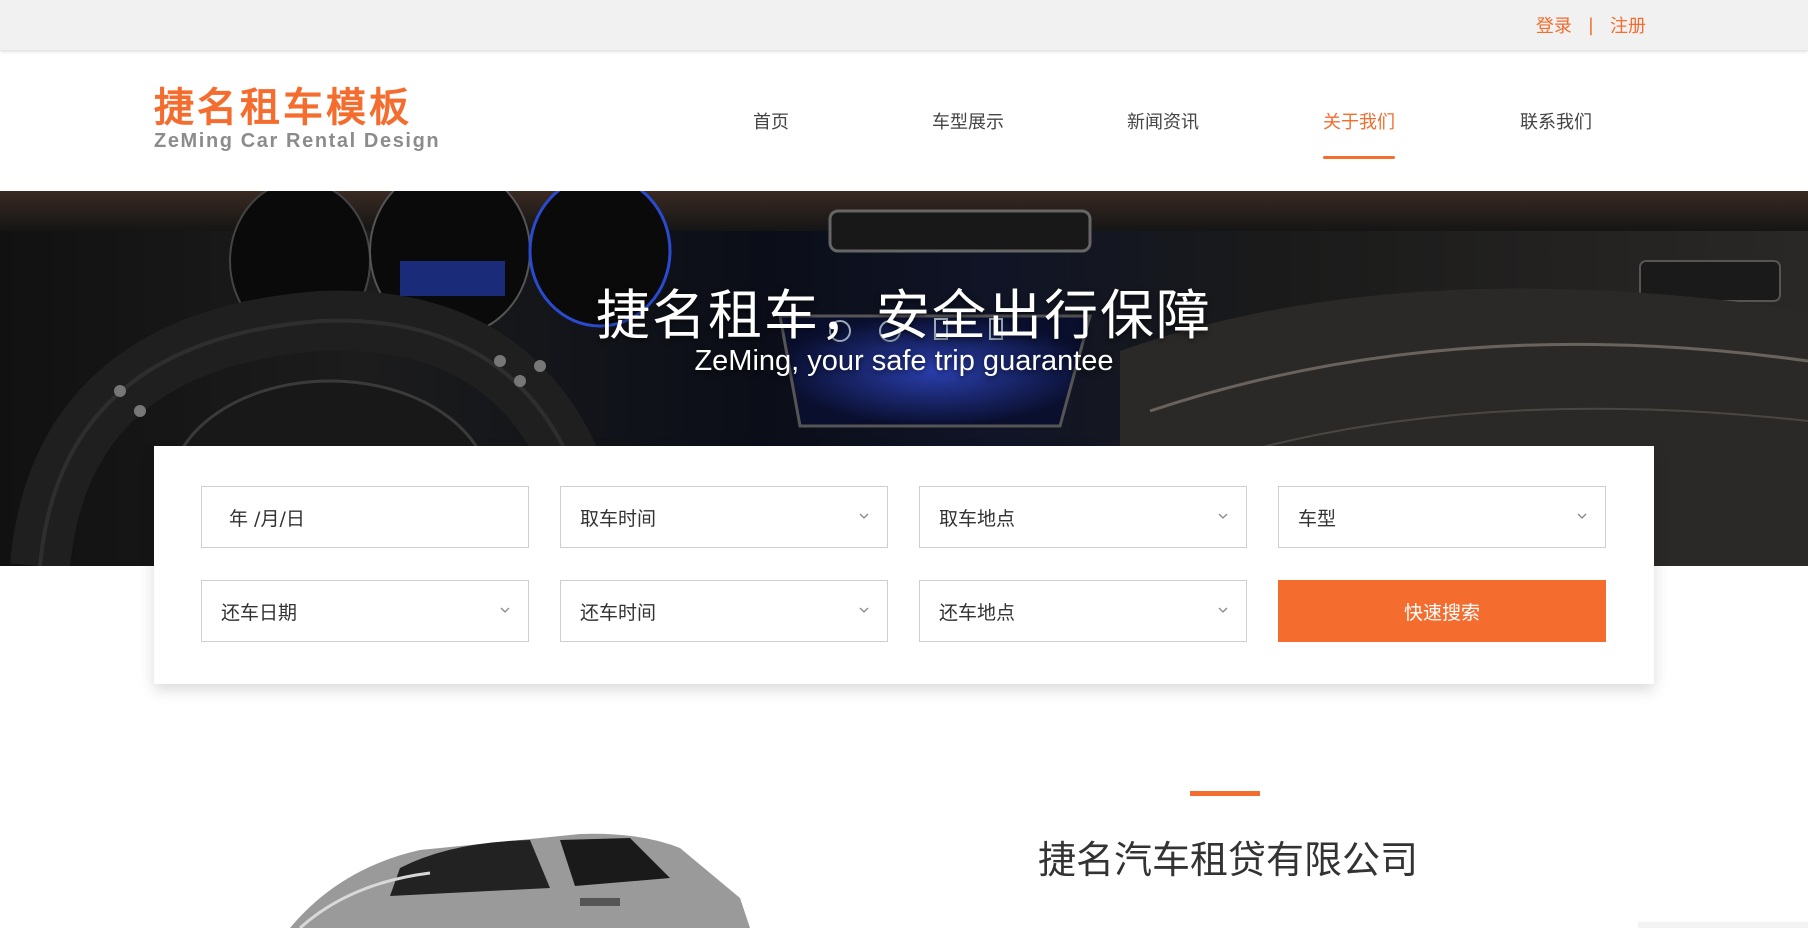  Describe the element at coordinates (1556, 120) in the screenshot. I see `nav-item-contact-us: 联系我们` at that location.